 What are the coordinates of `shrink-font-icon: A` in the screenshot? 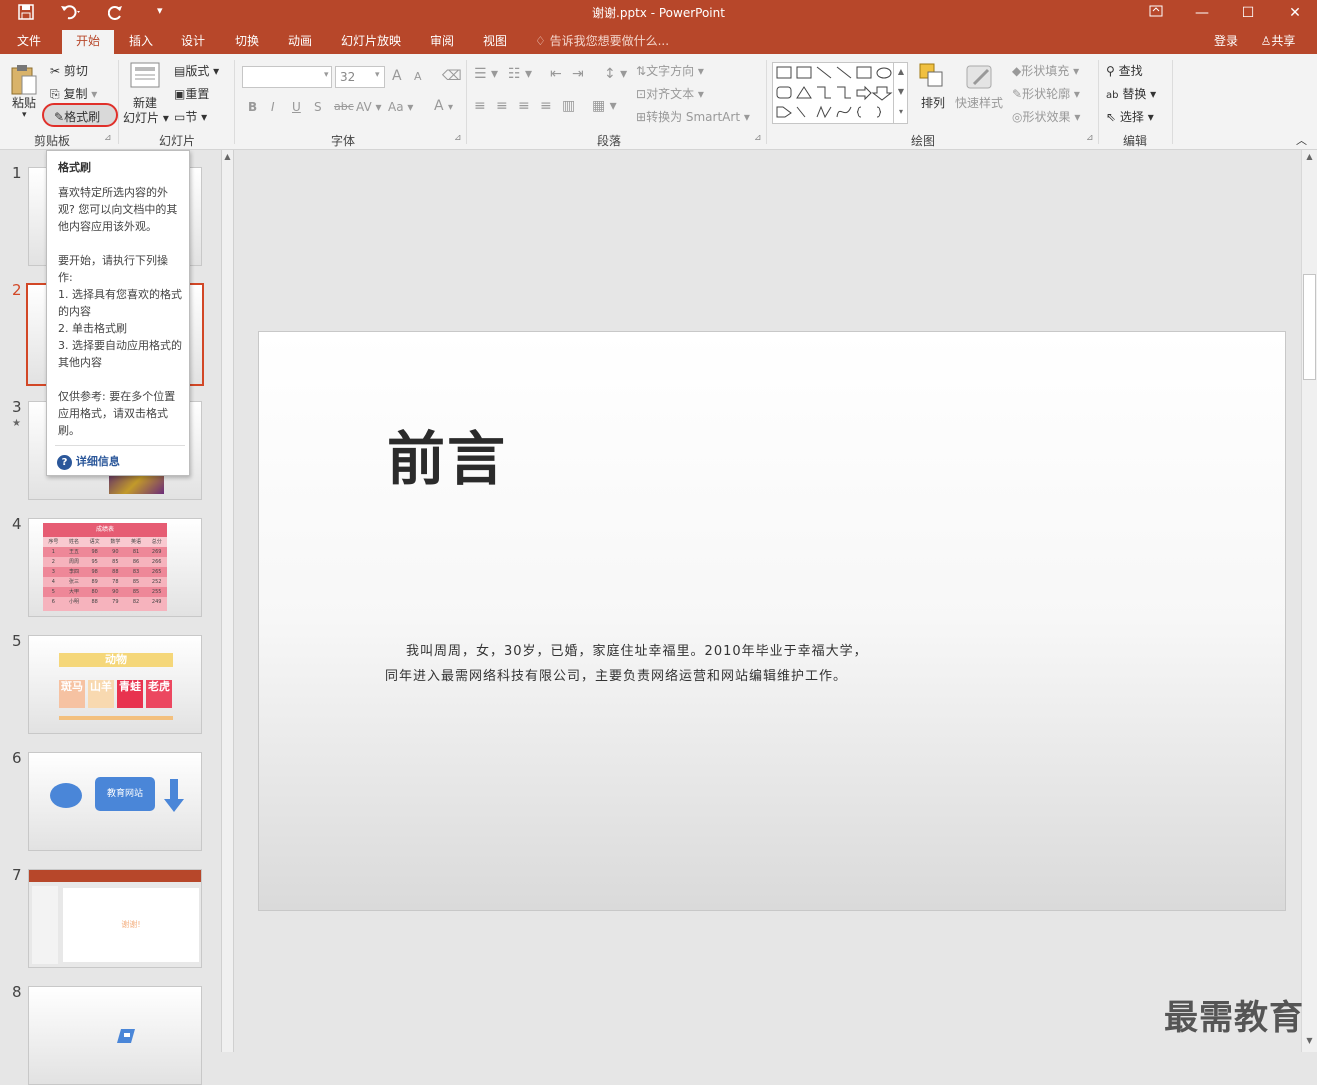 It's located at (418, 76).